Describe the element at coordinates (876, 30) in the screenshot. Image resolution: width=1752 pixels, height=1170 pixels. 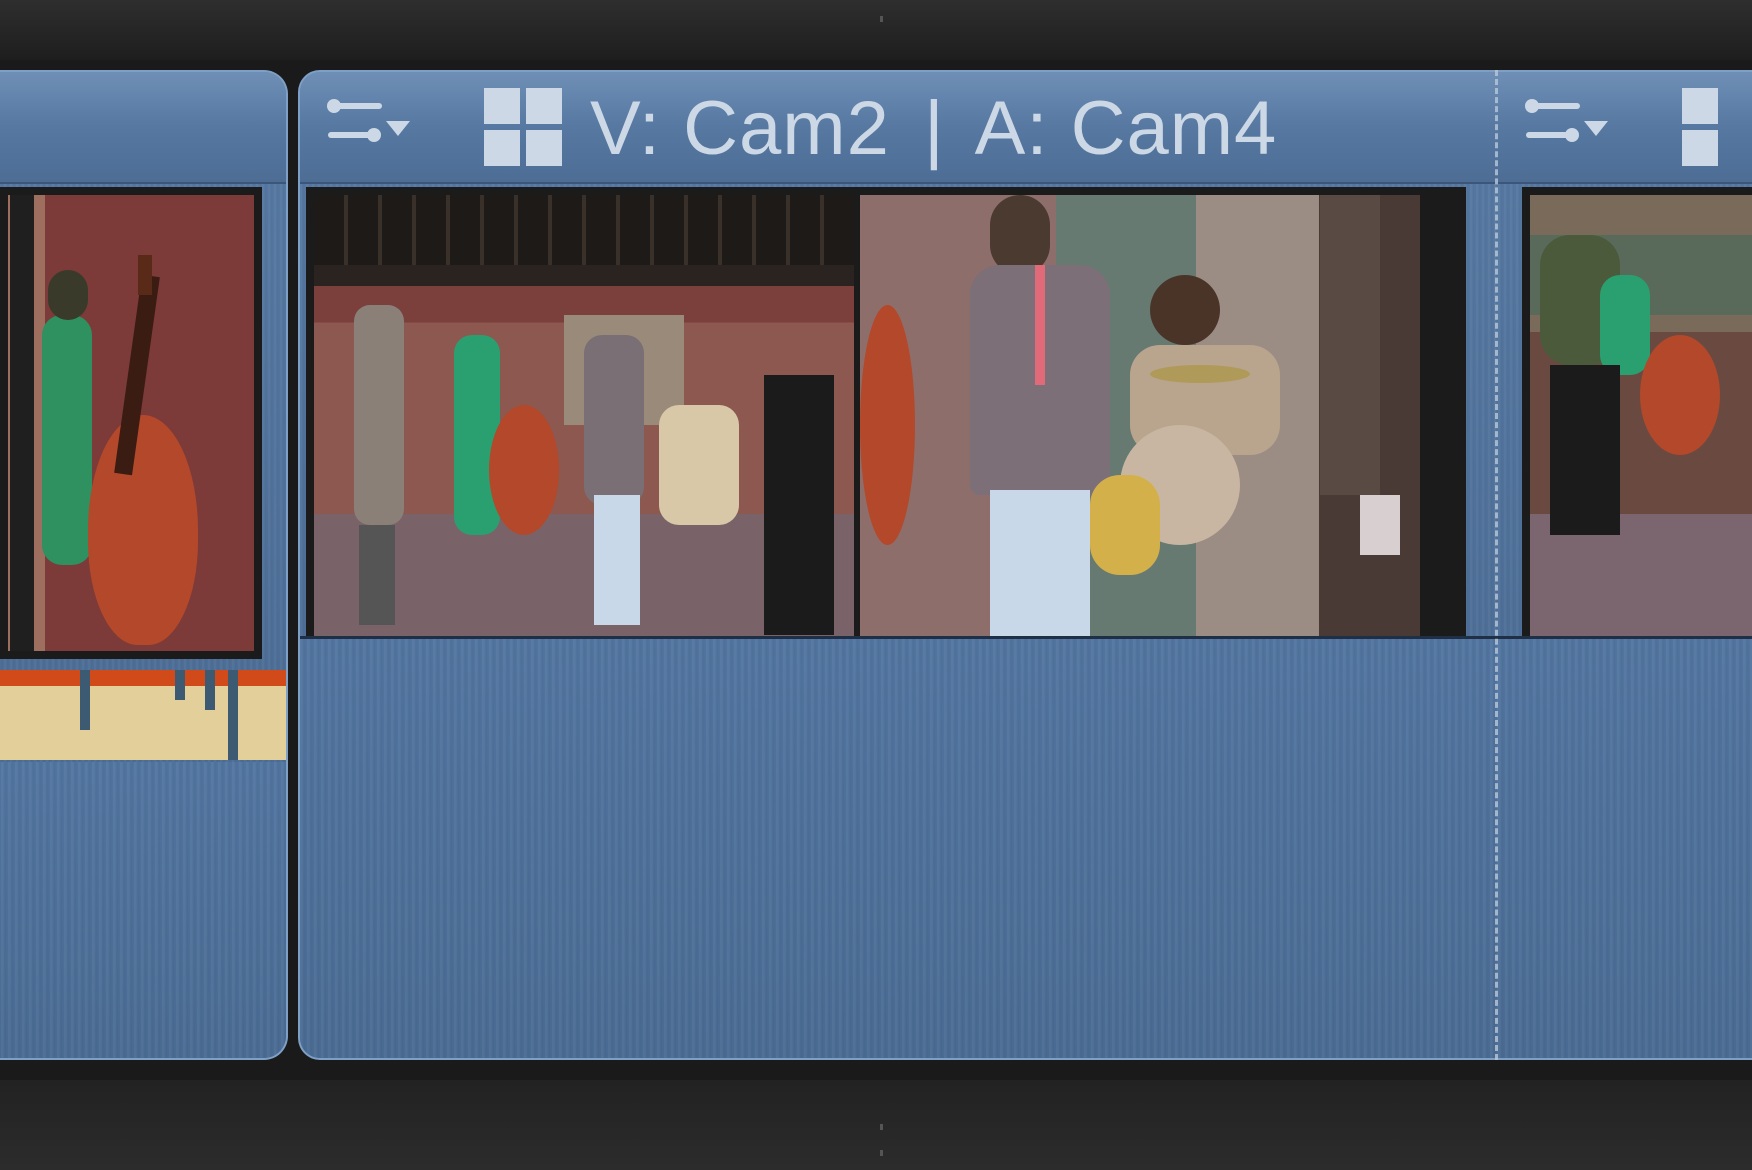
I see `timeline-ruler` at that location.